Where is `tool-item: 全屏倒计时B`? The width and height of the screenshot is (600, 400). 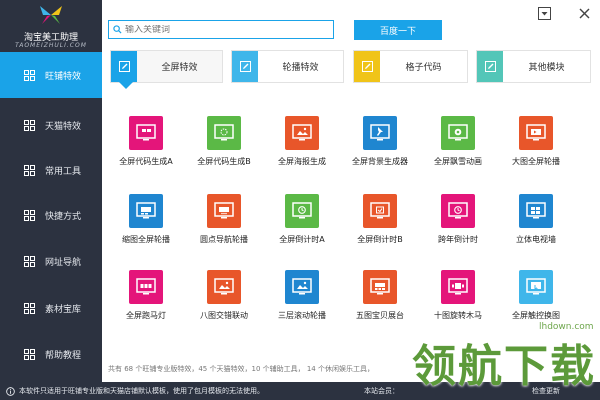
tool-item: 全屏倒计时B is located at coordinates (380, 230).